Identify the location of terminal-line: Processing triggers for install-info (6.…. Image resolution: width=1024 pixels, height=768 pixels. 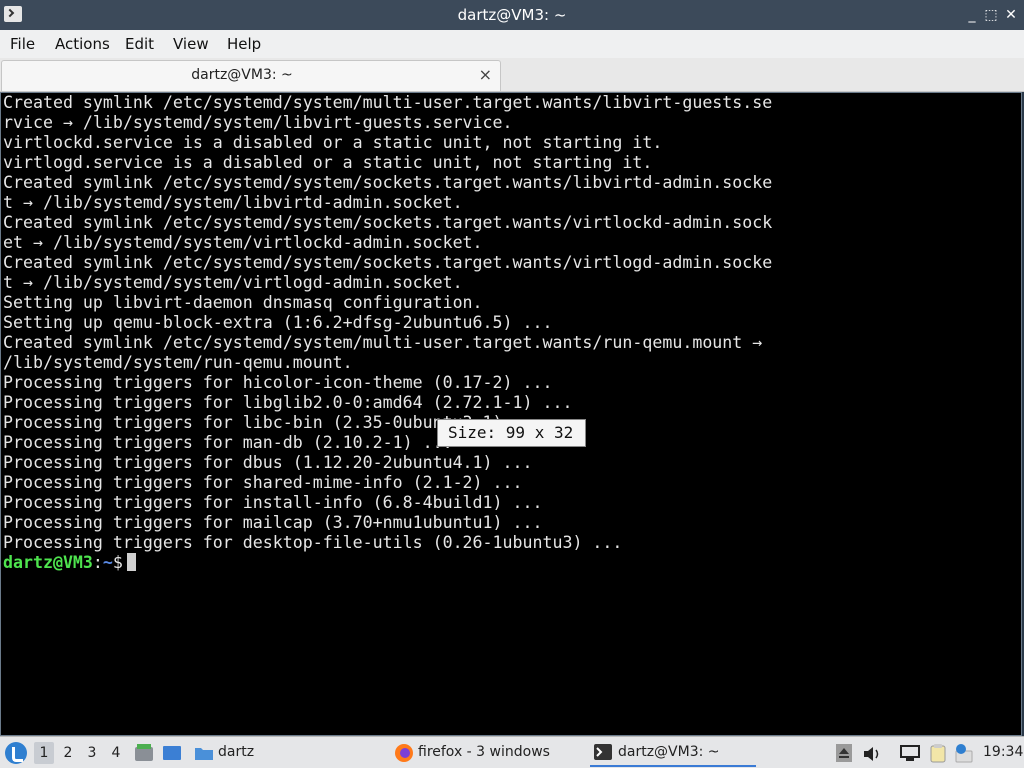
(273, 502).